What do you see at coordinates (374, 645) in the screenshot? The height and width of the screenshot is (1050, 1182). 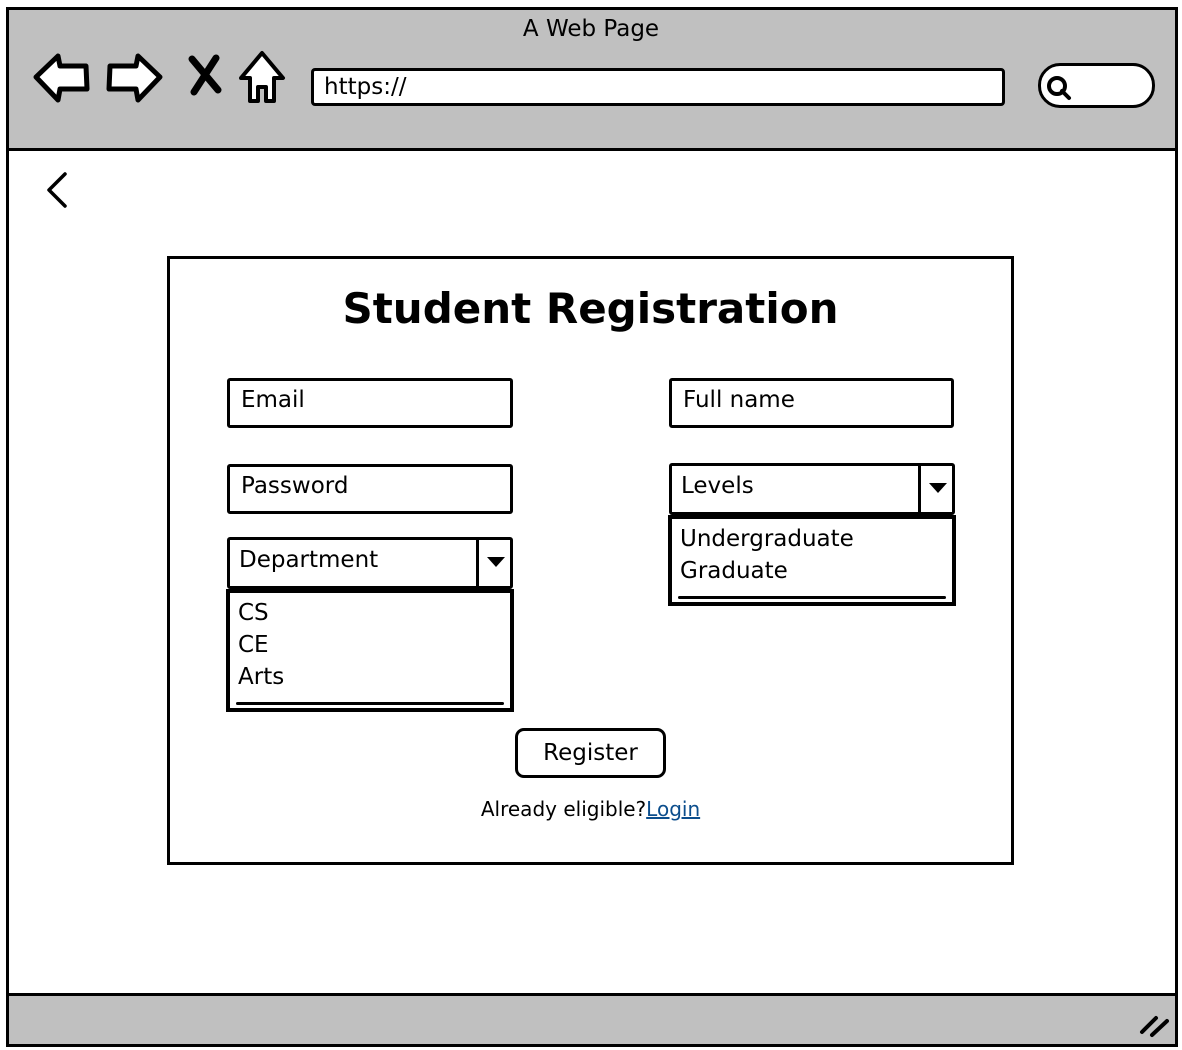 I see `department-option: CE` at bounding box center [374, 645].